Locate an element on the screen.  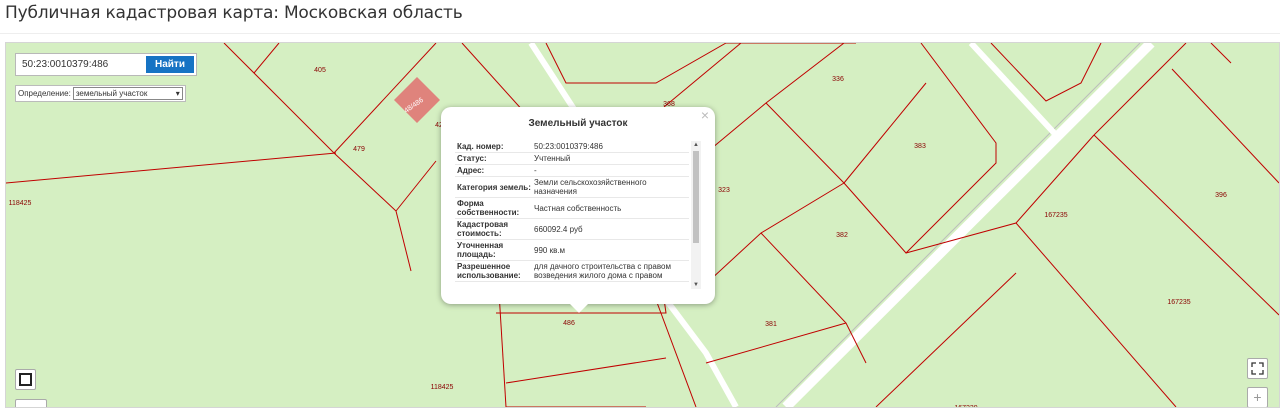
parcel-label: 167239 is located at coordinates (965, 406).